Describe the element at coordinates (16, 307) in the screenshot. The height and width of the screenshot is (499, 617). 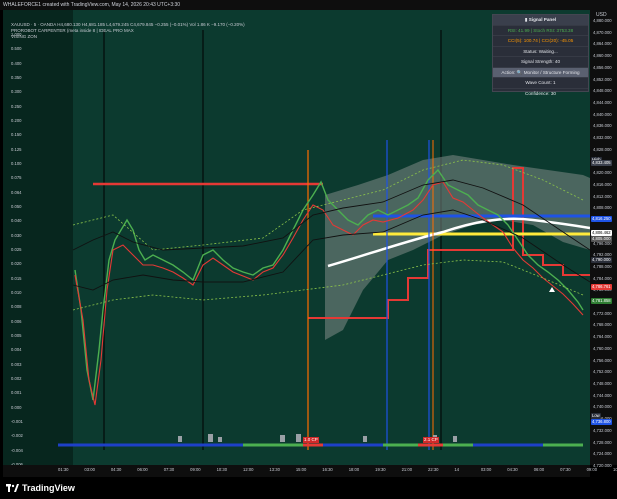
I see `left-scale-label: 0.008` at that location.